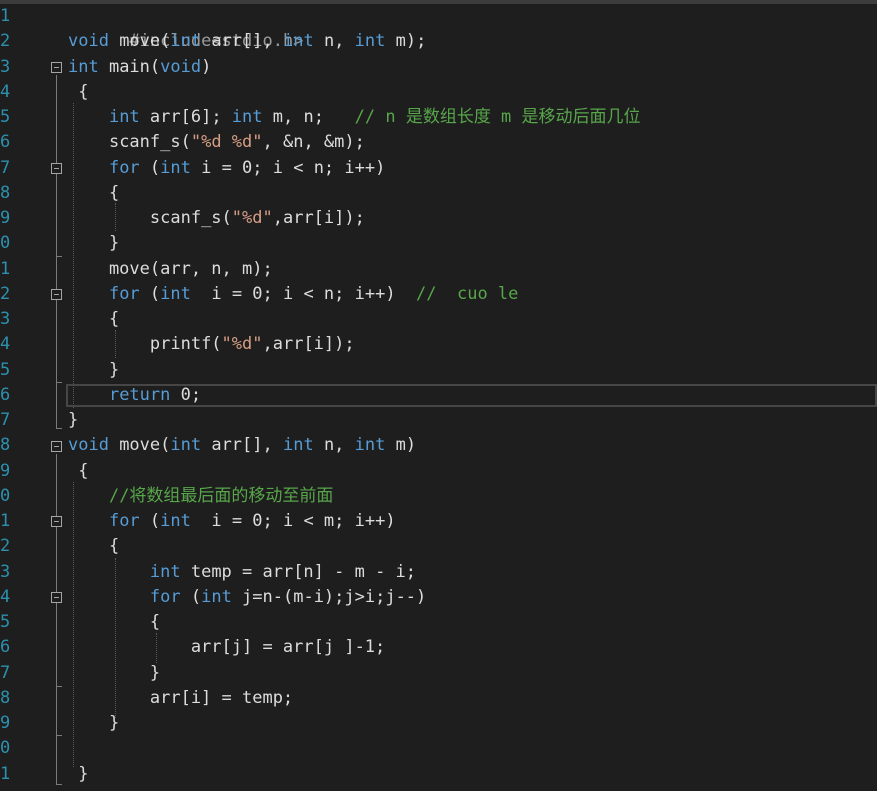 The image size is (877, 791). What do you see at coordinates (56, 446) in the screenshot?
I see `fold-toggle-move` at bounding box center [56, 446].